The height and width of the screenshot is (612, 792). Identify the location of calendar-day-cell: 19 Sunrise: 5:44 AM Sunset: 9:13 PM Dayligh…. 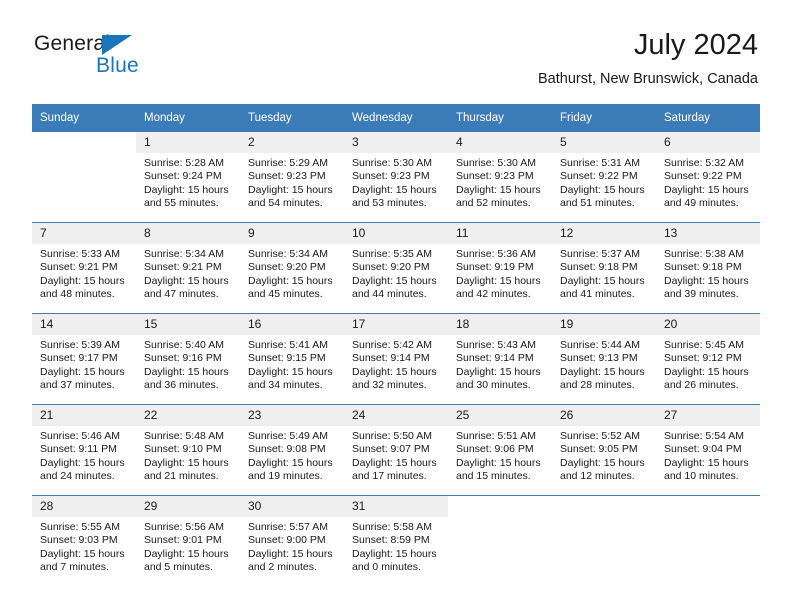
(604, 359).